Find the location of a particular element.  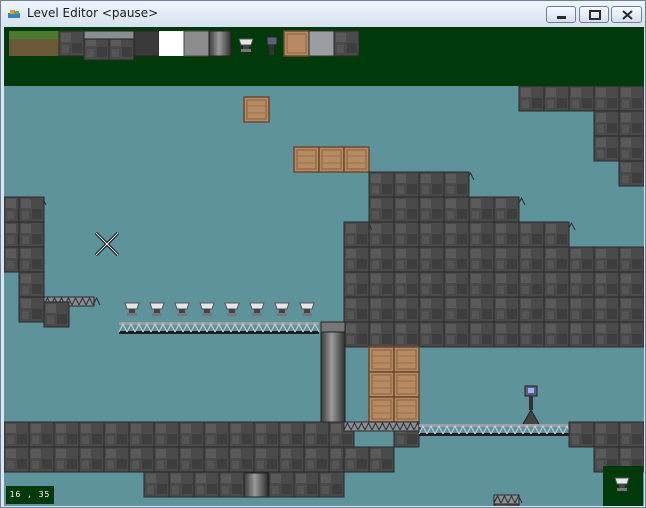

palette-item-grass-dirt is located at coordinates (34, 43).